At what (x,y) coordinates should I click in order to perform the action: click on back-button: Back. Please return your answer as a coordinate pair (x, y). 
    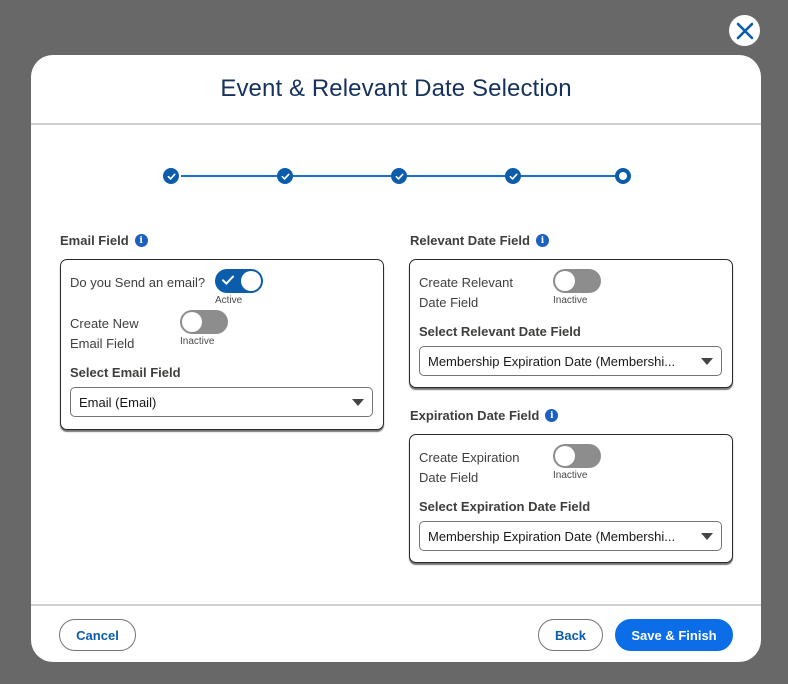
    Looking at the image, I should click on (570, 635).